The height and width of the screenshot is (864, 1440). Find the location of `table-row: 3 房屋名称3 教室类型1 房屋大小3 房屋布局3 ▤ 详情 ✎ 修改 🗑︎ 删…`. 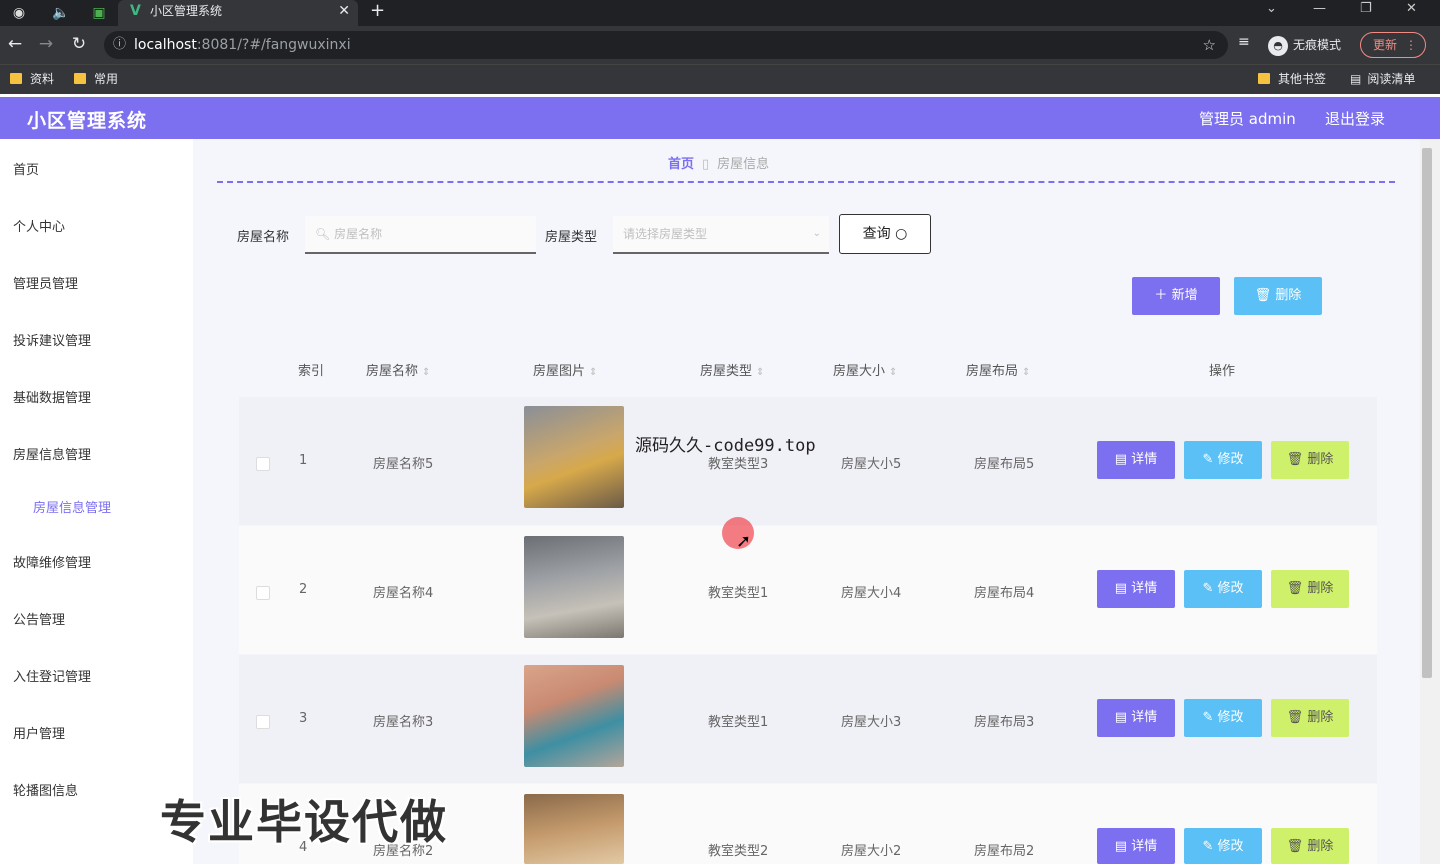

table-row: 3 房屋名称3 教室类型1 房屋大小3 房屋布局3 ▤ 详情 ✎ 修改 🗑︎ 删… is located at coordinates (808, 719).